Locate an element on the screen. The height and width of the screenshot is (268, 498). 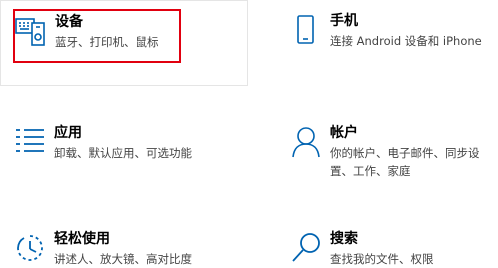
phone-icon is located at coordinates (306, 30).